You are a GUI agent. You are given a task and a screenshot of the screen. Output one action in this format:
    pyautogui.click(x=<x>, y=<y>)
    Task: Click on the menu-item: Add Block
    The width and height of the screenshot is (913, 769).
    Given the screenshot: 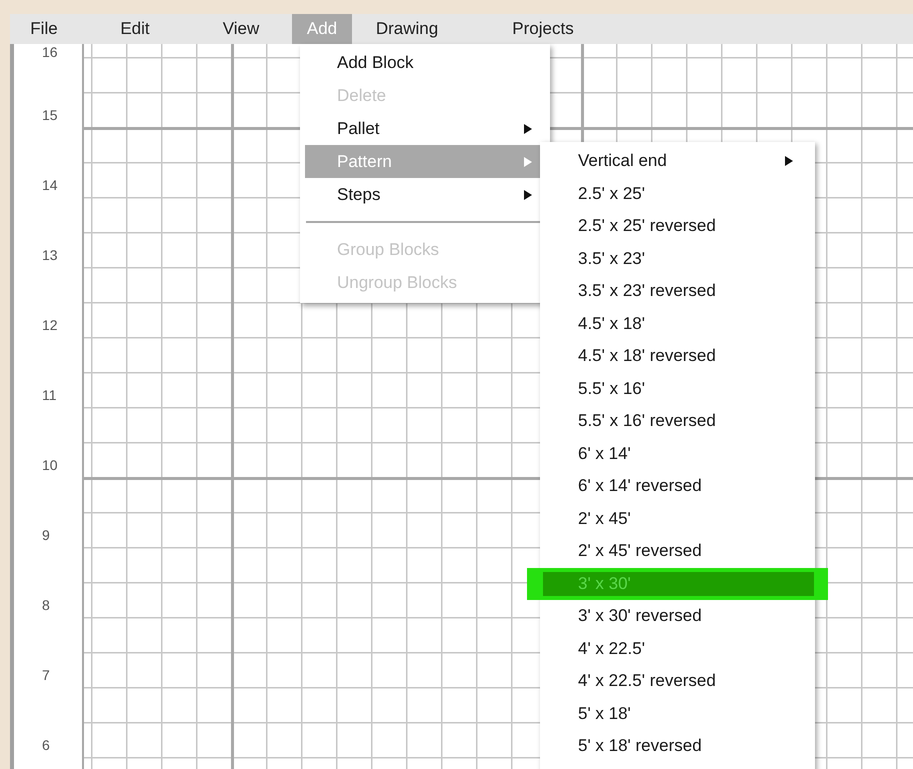 What is the action you would take?
    pyautogui.click(x=424, y=62)
    